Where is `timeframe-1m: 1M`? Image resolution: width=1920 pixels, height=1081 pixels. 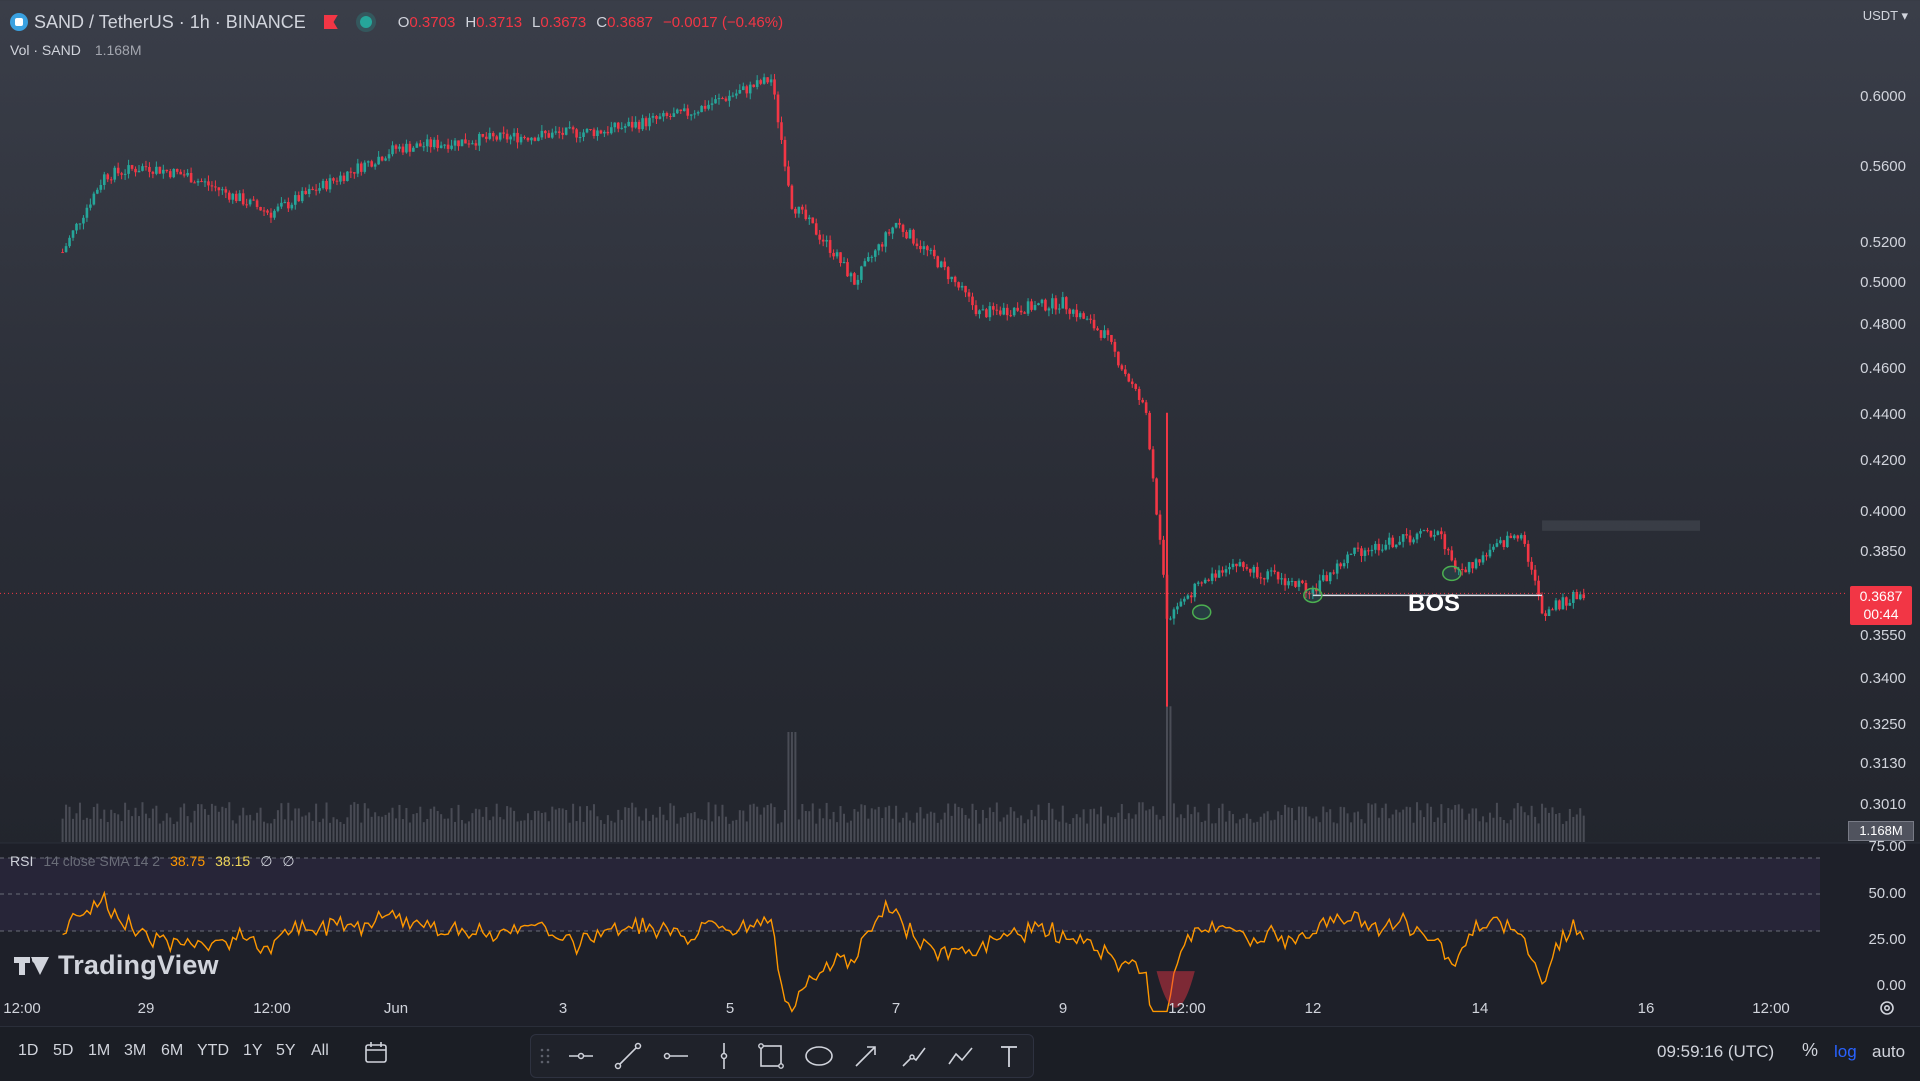 timeframe-1m: 1M is located at coordinates (99, 1051).